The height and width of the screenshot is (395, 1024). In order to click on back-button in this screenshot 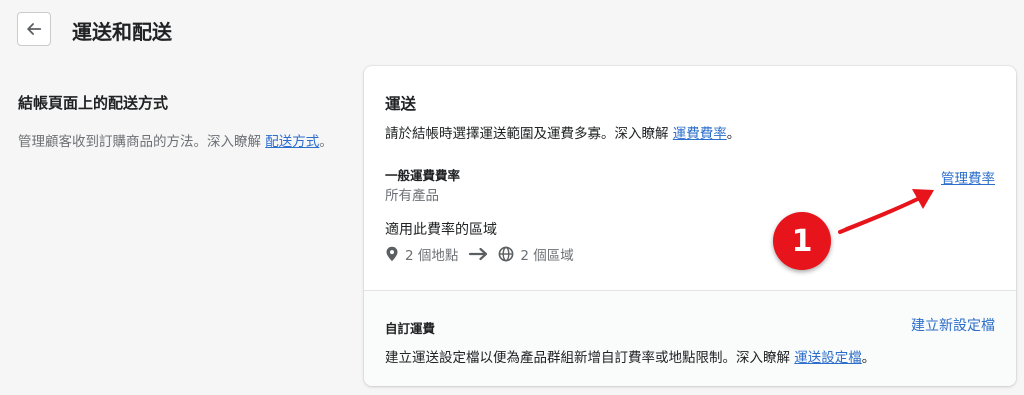, I will do `click(34, 29)`.